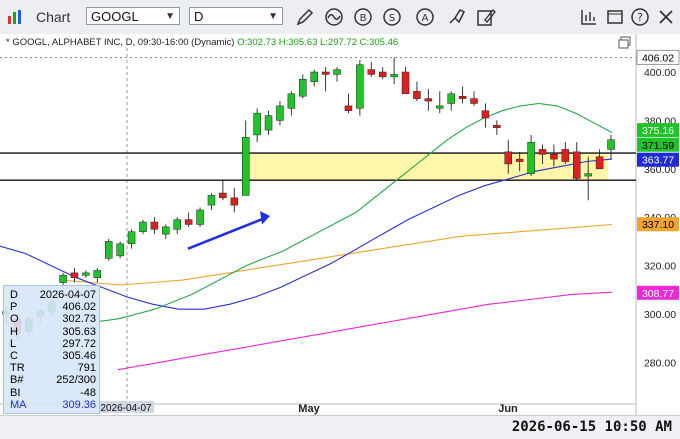 This screenshot has width=680, height=439. Describe the element at coordinates (265, 218) in the screenshot. I see `trend-arrow-head` at that location.